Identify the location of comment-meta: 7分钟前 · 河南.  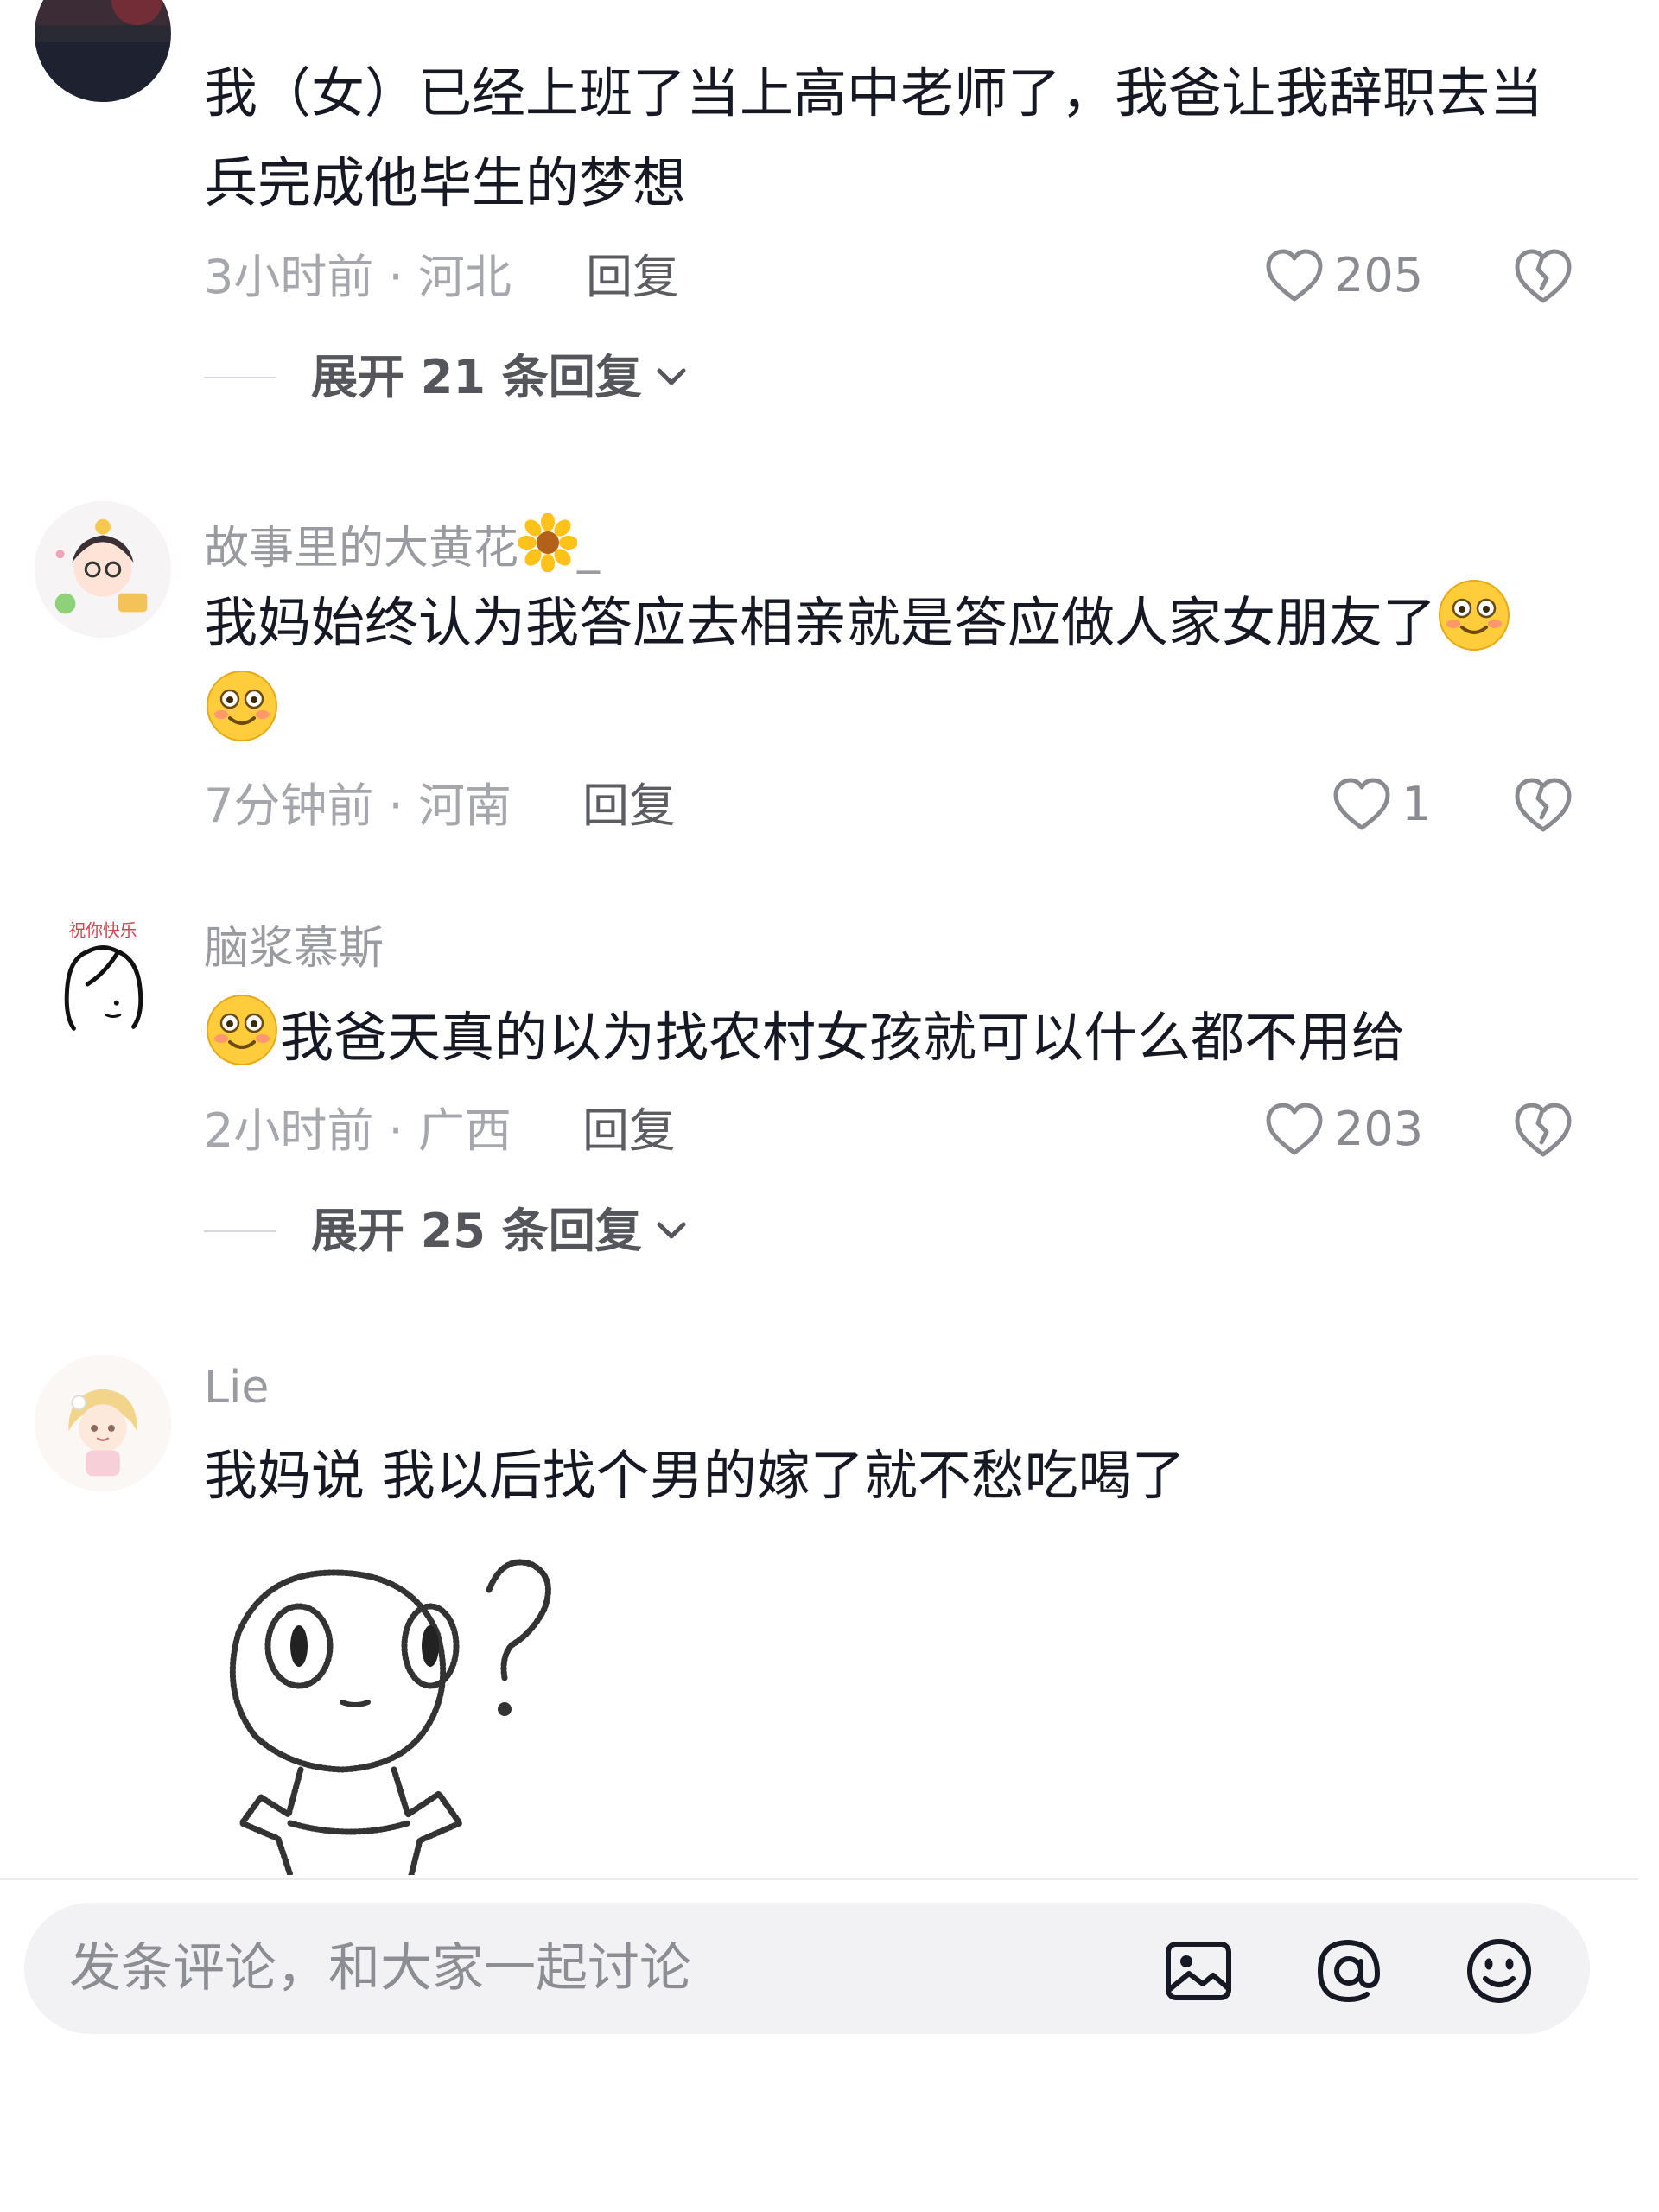
(358, 806).